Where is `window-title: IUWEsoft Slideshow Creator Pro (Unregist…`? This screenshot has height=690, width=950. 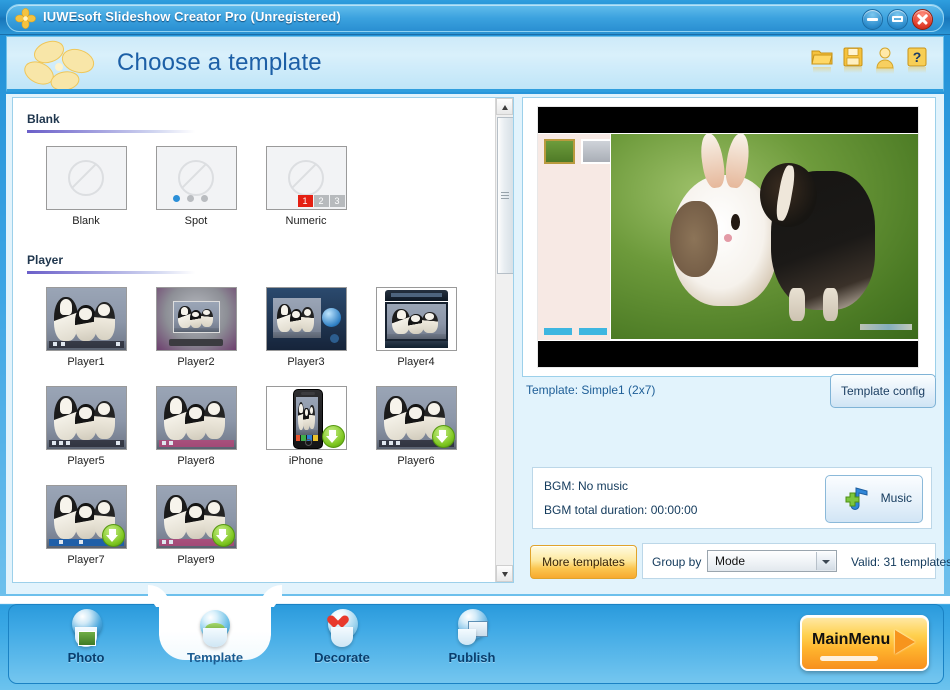 window-title: IUWEsoft Slideshow Creator Pro (Unregist… is located at coordinates (192, 16).